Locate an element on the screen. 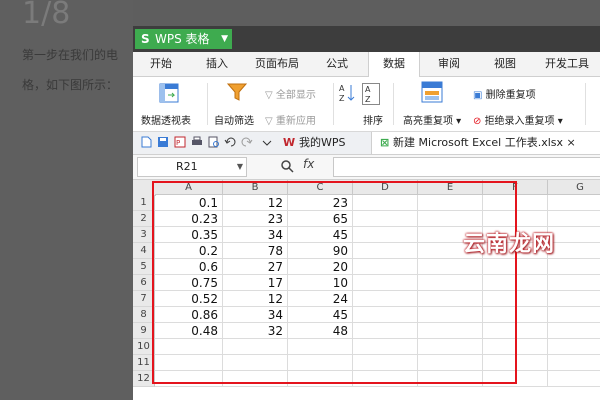 The height and width of the screenshot is (400, 600). export-pdf-icon: P is located at coordinates (180, 142).